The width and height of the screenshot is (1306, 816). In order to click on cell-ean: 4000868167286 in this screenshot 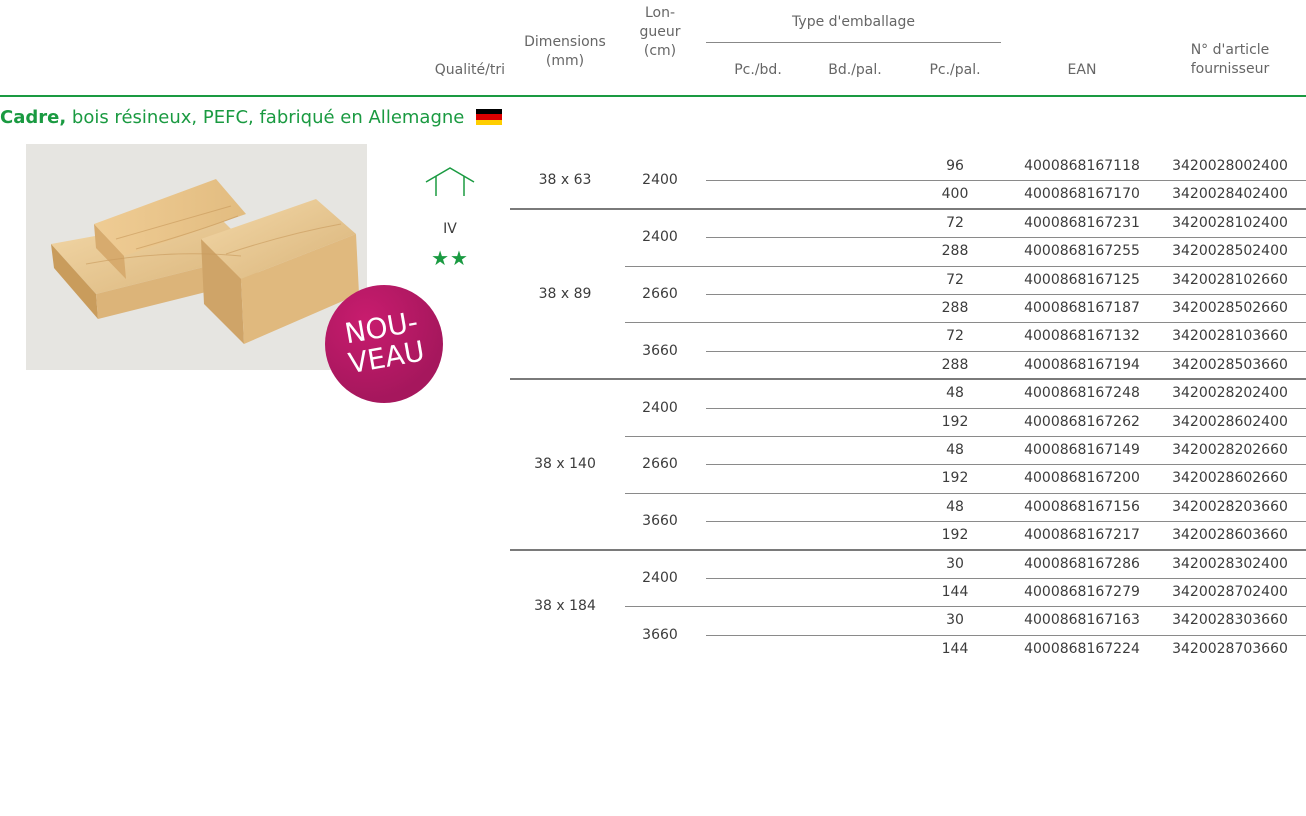, I will do `click(1082, 563)`.